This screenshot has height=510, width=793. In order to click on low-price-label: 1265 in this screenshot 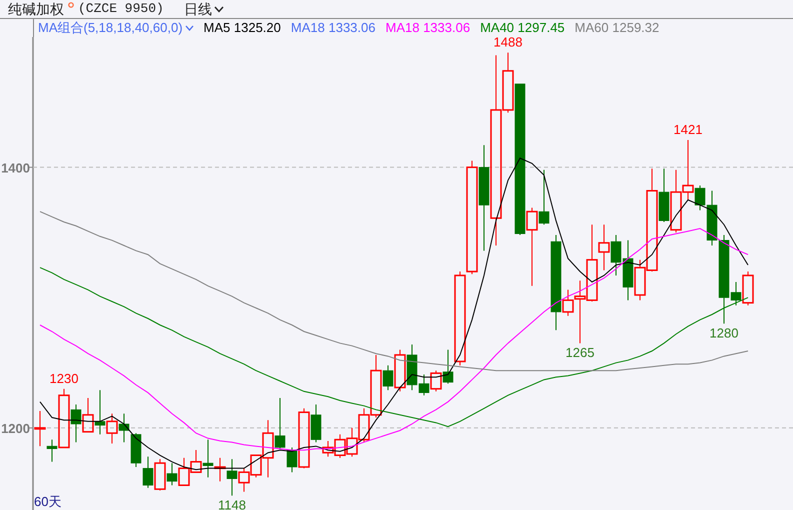, I will do `click(580, 352)`.